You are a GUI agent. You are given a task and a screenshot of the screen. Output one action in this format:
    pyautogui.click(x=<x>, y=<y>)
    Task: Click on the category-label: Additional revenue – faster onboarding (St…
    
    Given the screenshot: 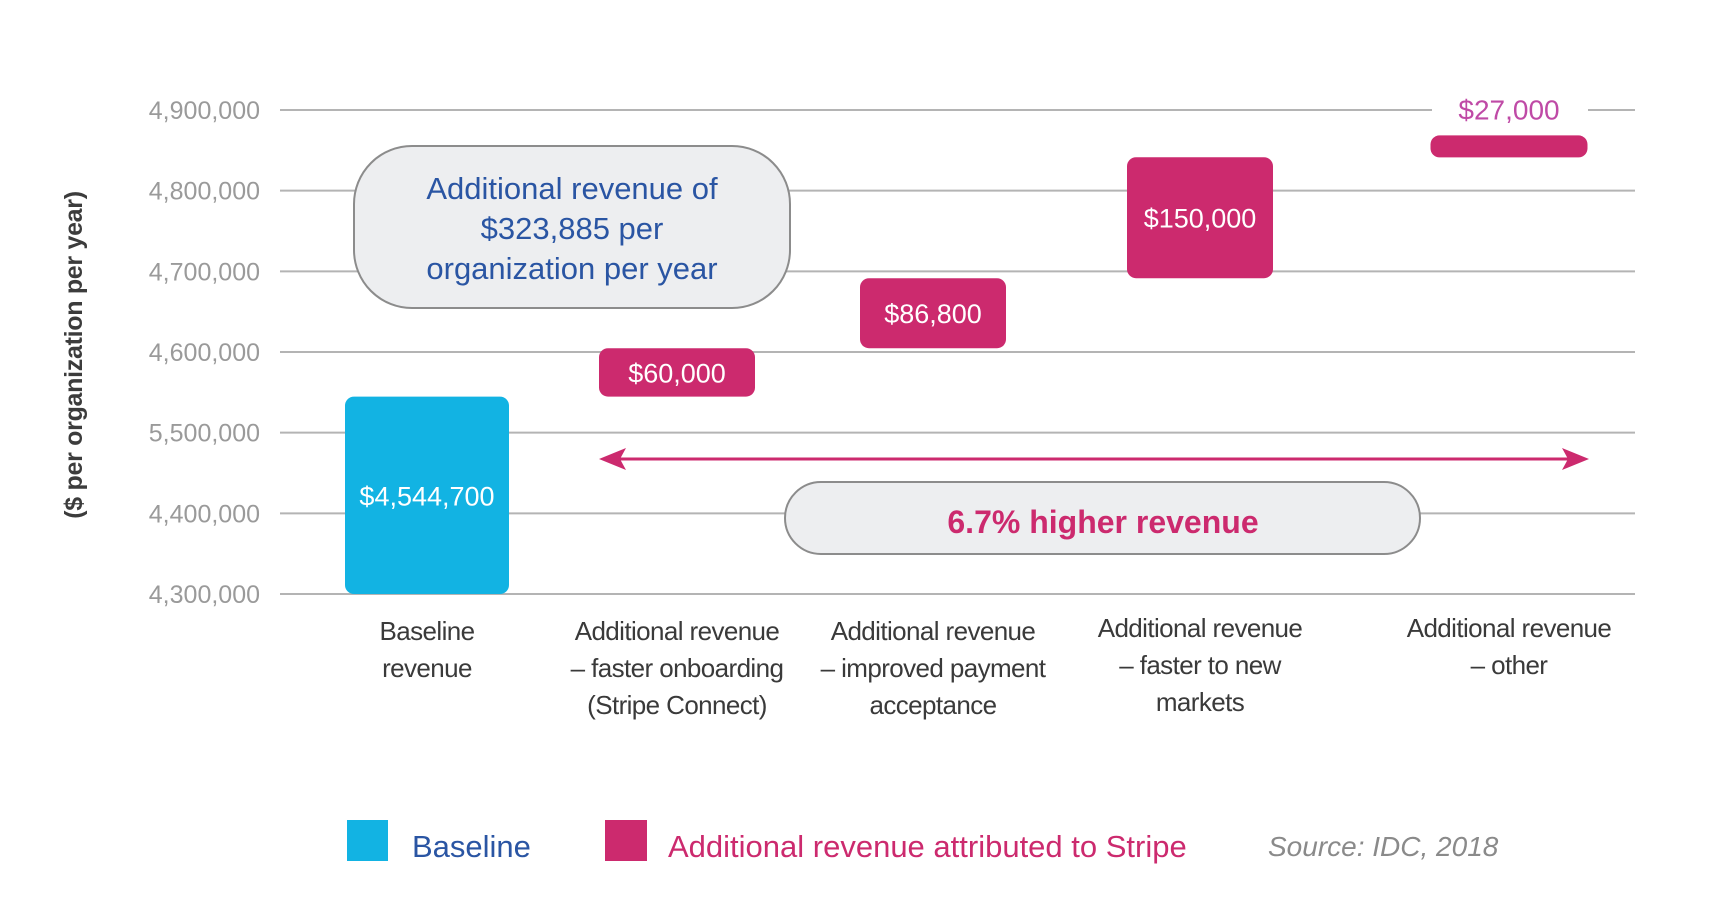 What is the action you would take?
    pyautogui.click(x=677, y=668)
    